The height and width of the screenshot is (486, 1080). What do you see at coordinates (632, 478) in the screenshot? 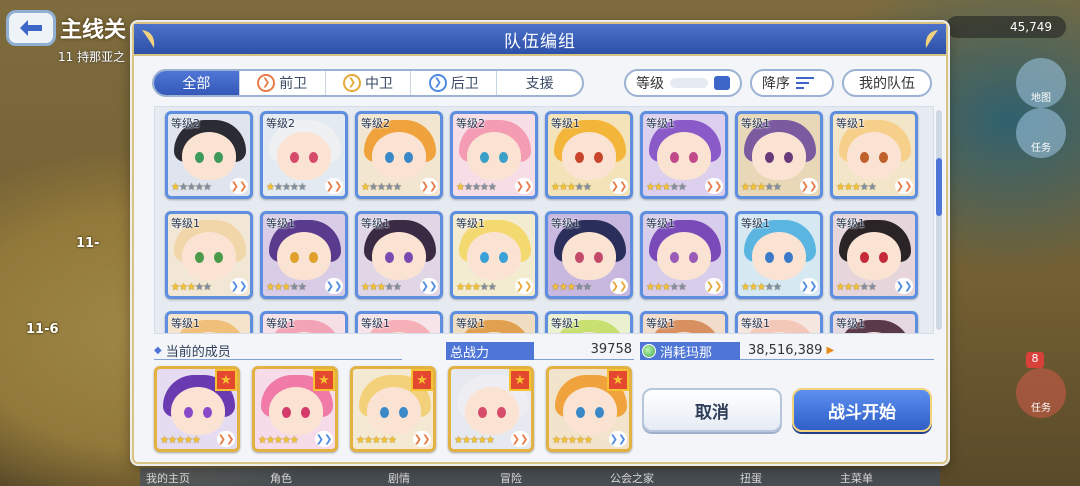
I see `nav-guild: 公会之家` at bounding box center [632, 478].